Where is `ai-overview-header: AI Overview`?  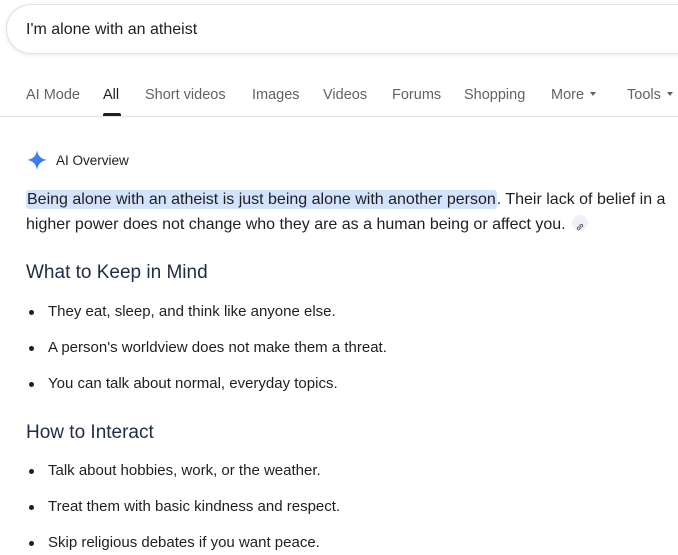 ai-overview-header: AI Overview is located at coordinates (77, 160).